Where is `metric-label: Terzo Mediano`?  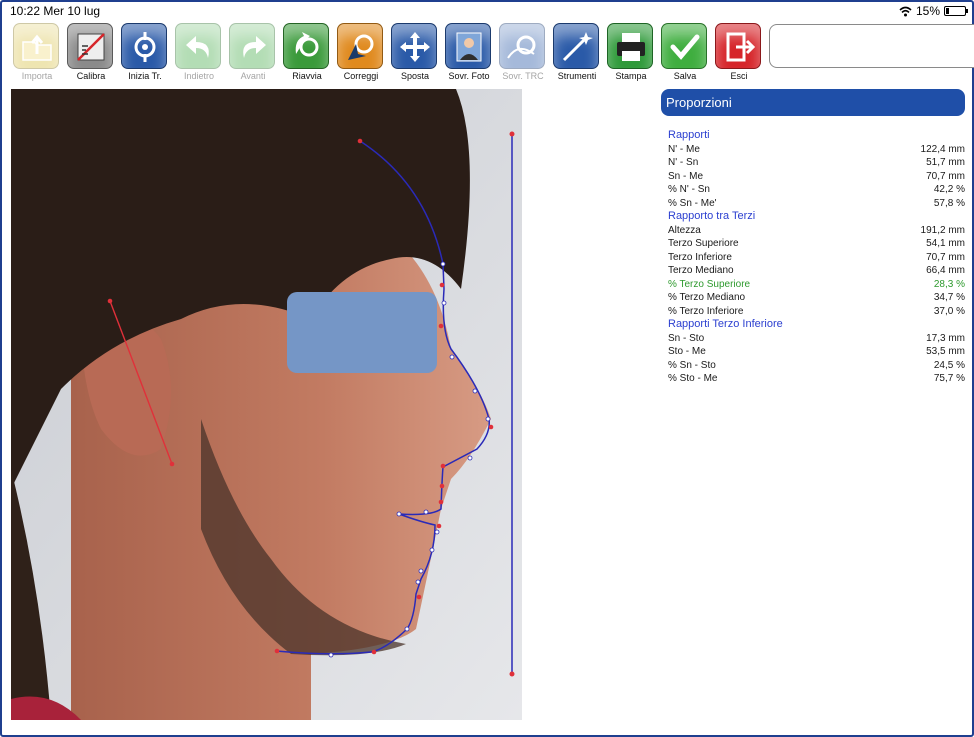
metric-label: Terzo Mediano is located at coordinates (701, 270).